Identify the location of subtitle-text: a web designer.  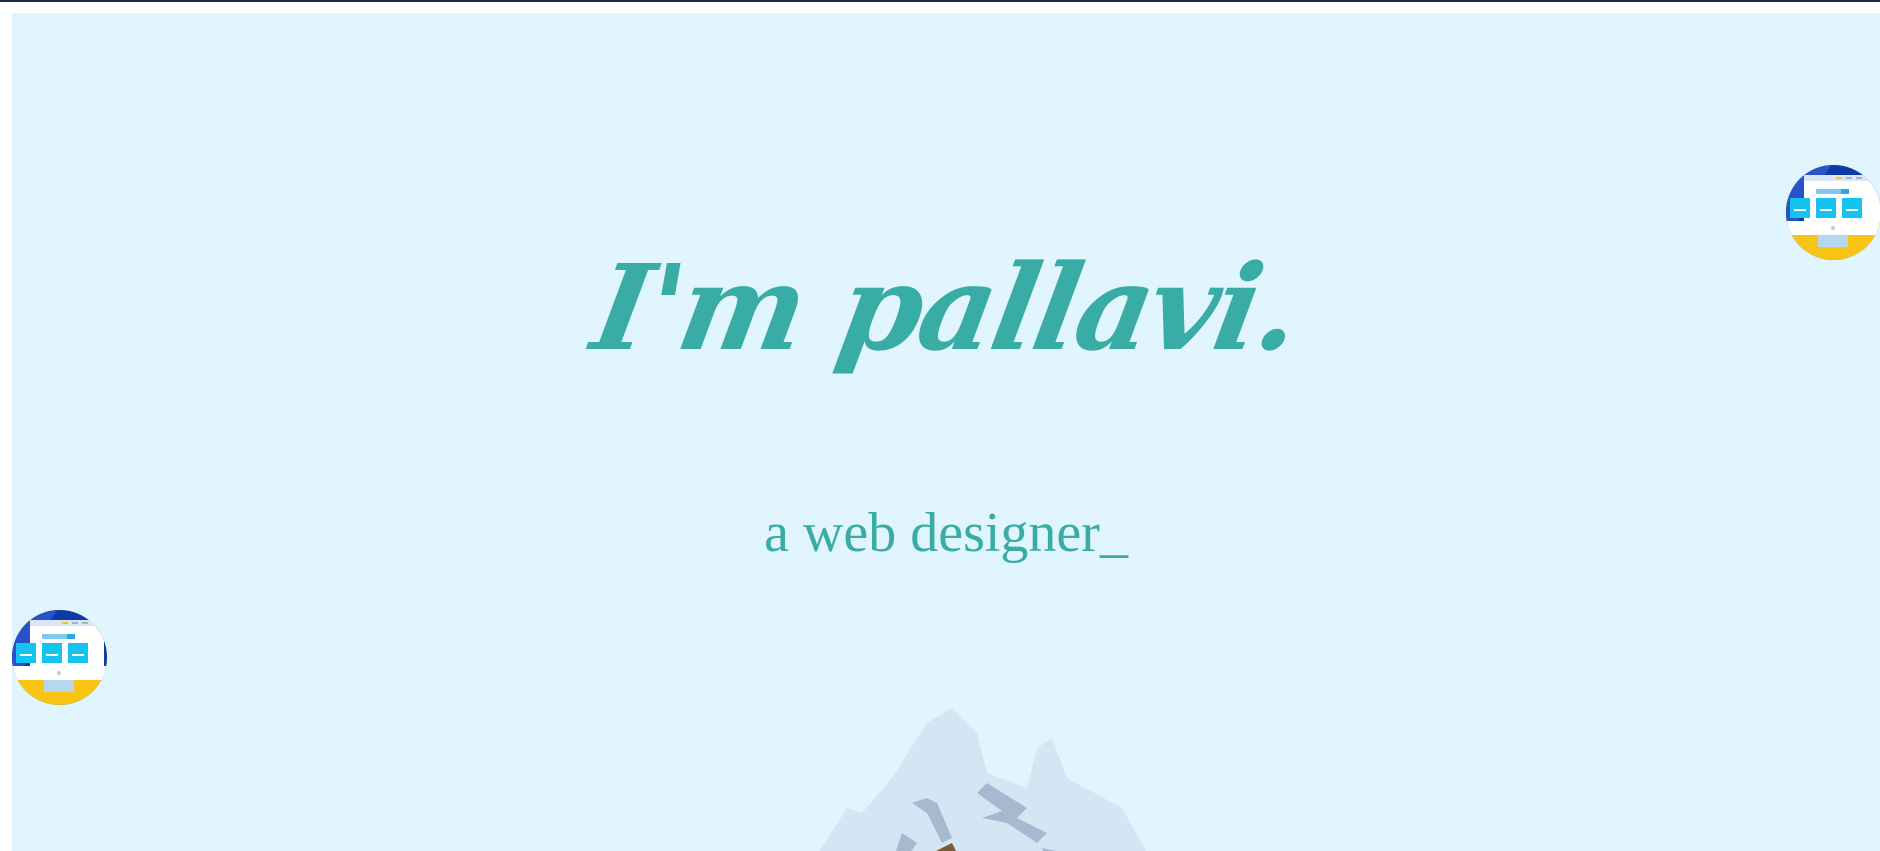
(932, 533).